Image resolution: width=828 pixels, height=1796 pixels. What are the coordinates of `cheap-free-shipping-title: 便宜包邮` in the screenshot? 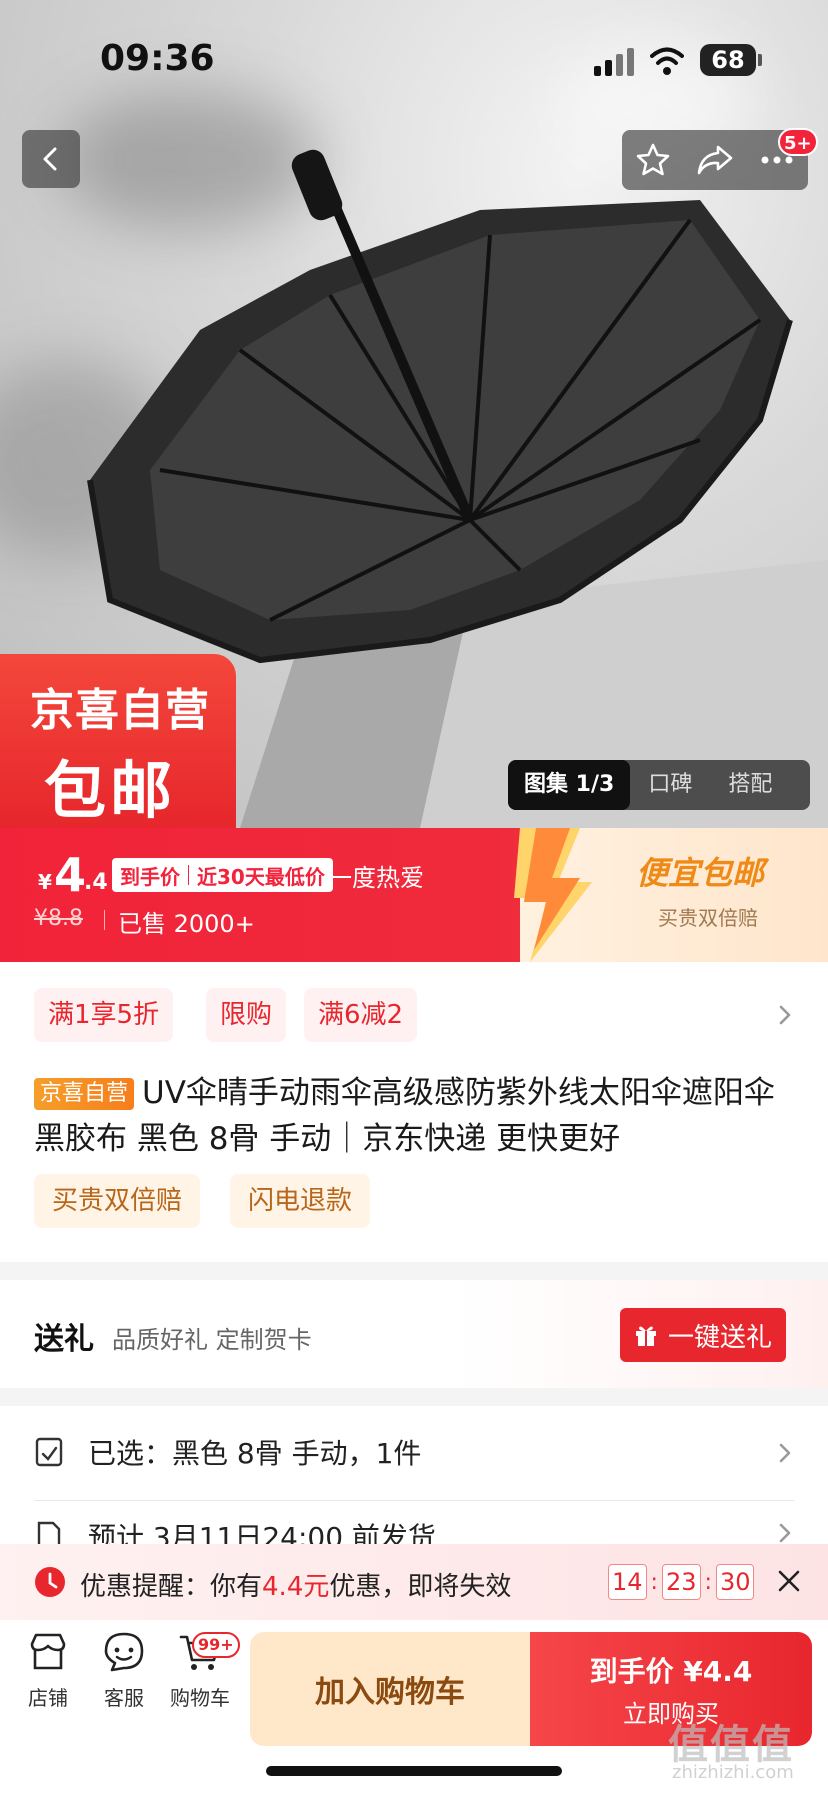 It's located at (700, 873).